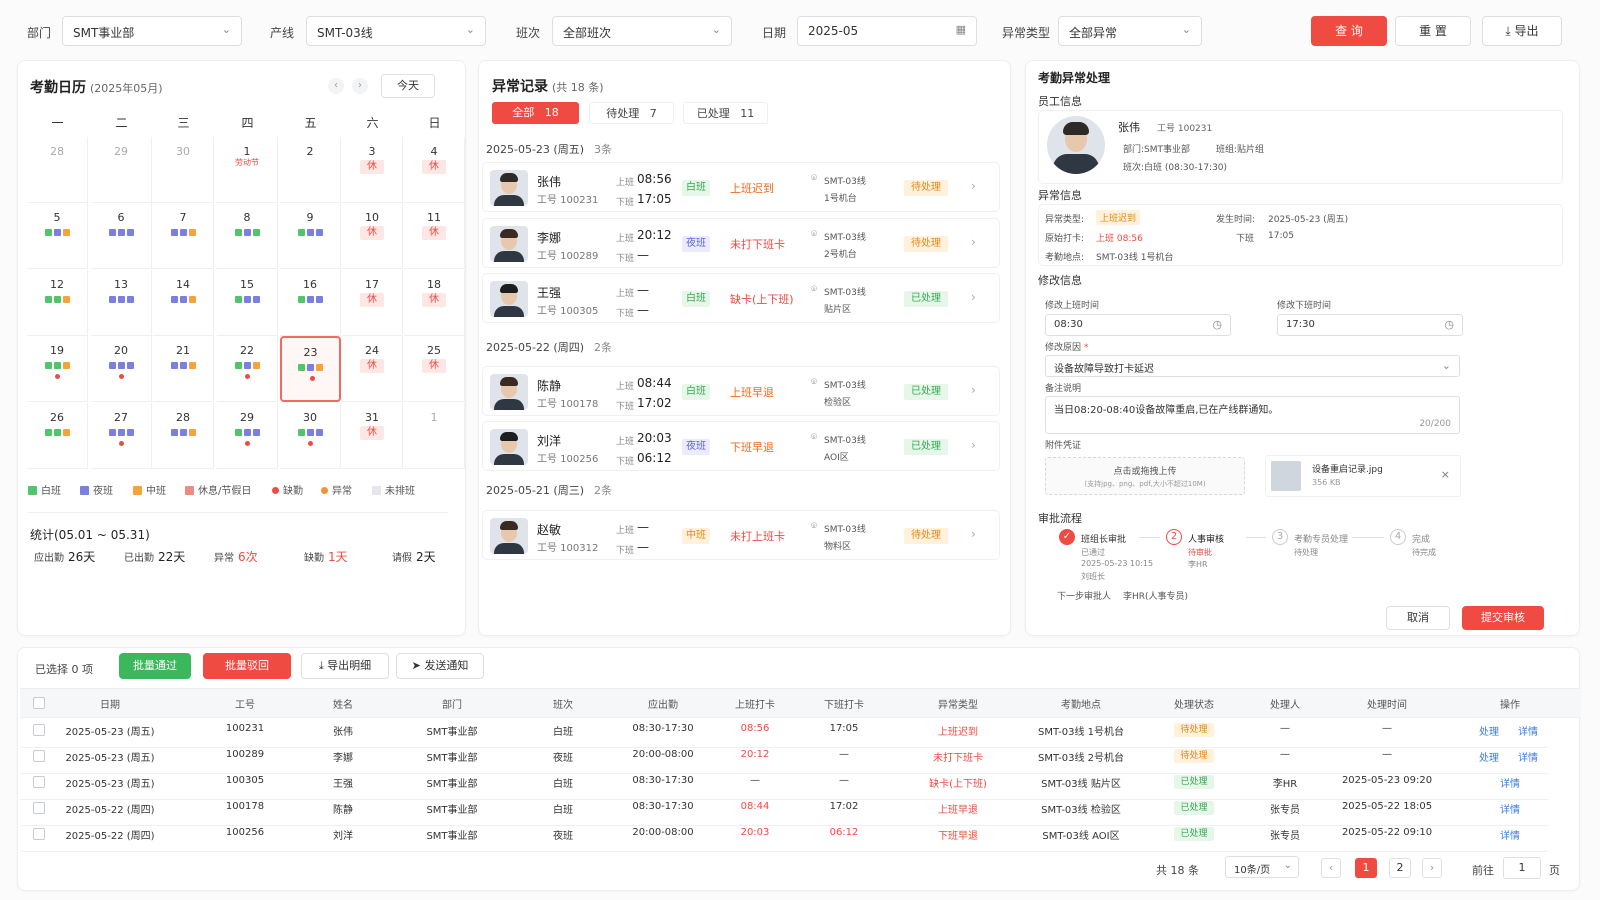 This screenshot has height=900, width=1600. What do you see at coordinates (1280, 537) in the screenshot?
I see `approval-step-circle: 3` at bounding box center [1280, 537].